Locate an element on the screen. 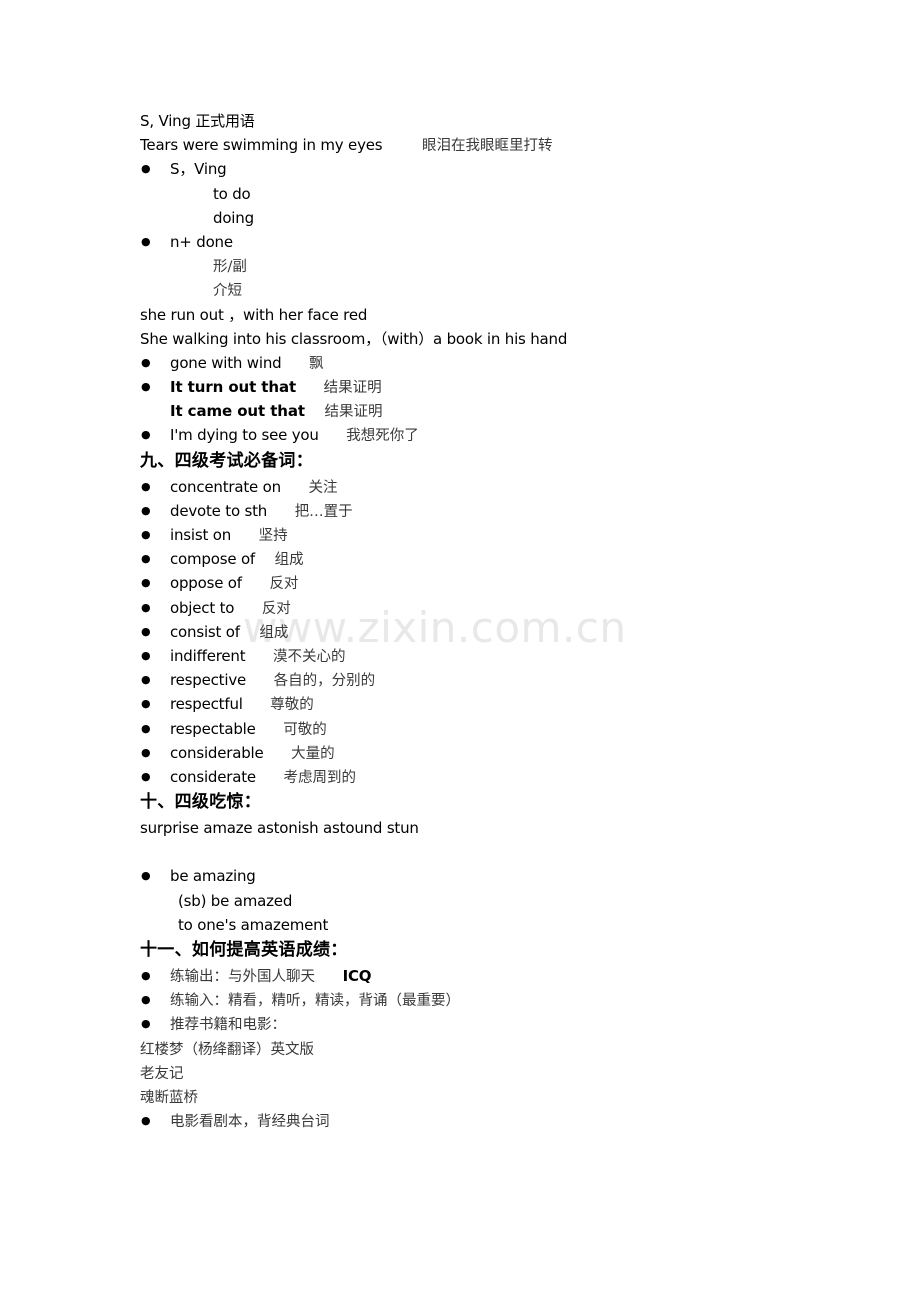  vocab-chinese: 尊敬的 is located at coordinates (292, 705).